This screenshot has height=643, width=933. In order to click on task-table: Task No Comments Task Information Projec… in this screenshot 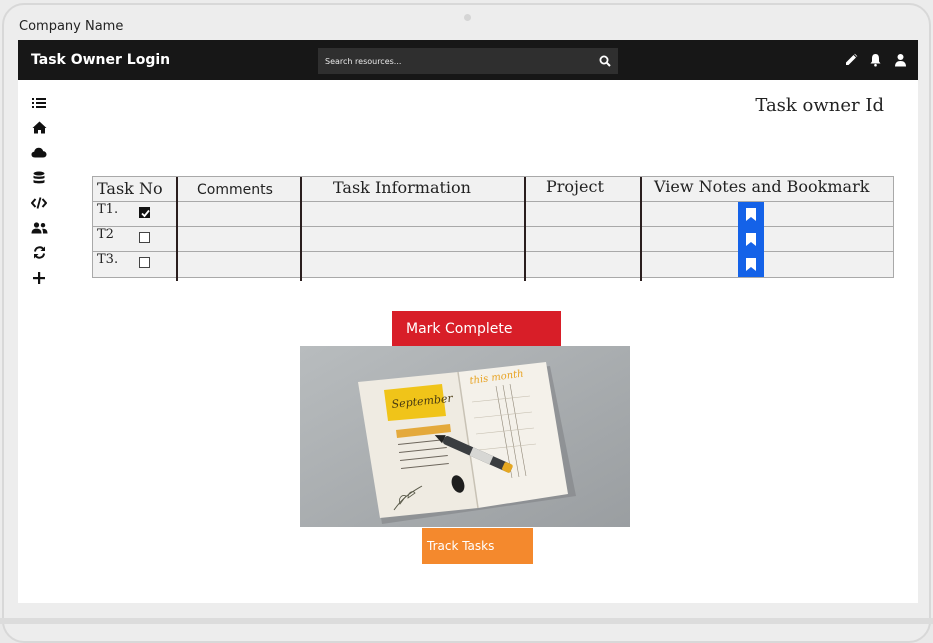, I will do `click(493, 228)`.